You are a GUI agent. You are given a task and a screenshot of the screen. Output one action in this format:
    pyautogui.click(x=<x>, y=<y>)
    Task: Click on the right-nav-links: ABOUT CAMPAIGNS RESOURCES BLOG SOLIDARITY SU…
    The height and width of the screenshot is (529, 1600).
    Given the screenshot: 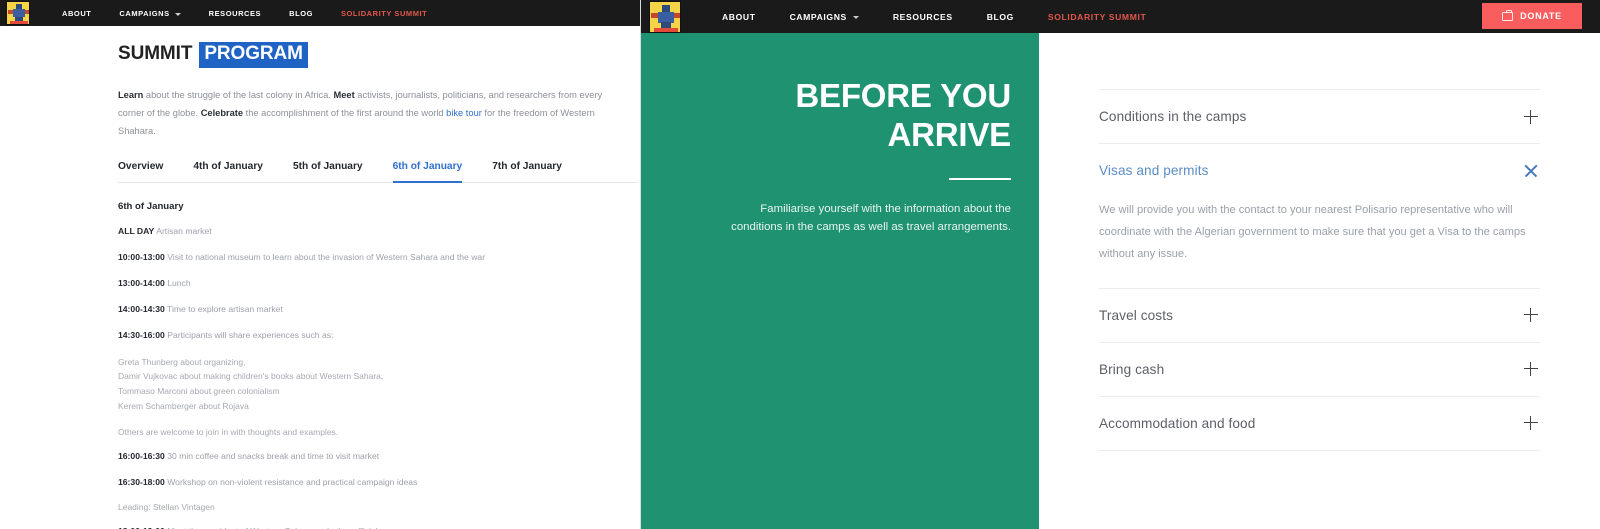 What is the action you would take?
    pyautogui.click(x=934, y=17)
    